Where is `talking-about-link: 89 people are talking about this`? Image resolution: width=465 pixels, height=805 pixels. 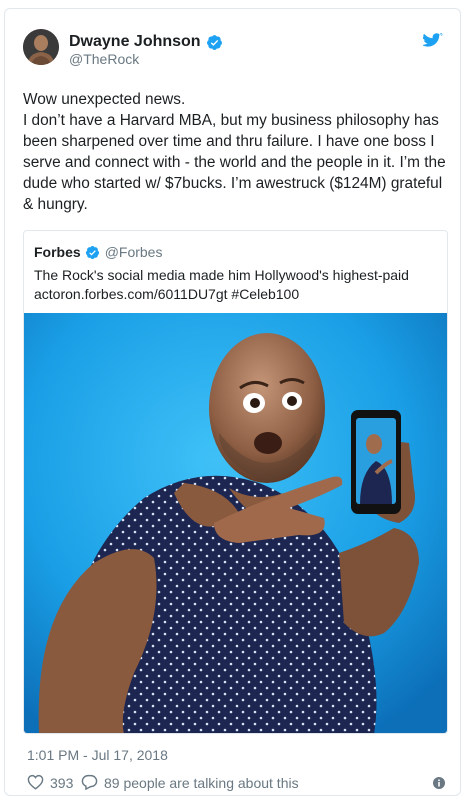
talking-about-link: 89 people are talking about this is located at coordinates (201, 783).